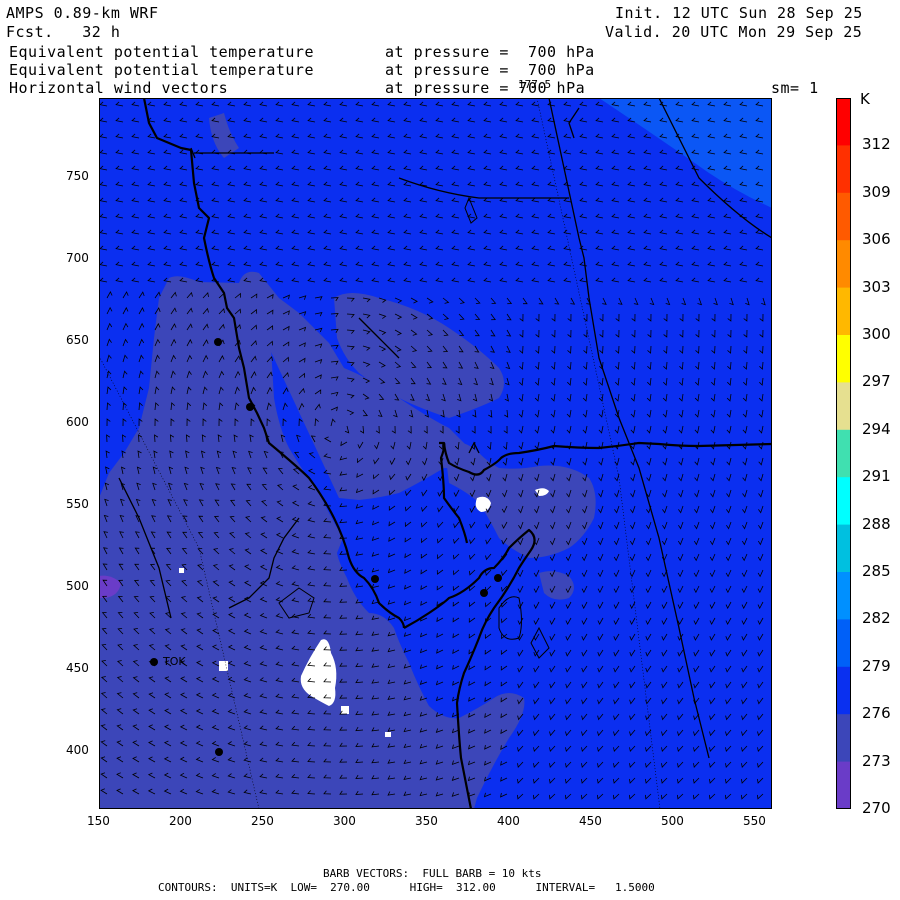  I want to click on x-tick-label: 350, so click(426, 821).